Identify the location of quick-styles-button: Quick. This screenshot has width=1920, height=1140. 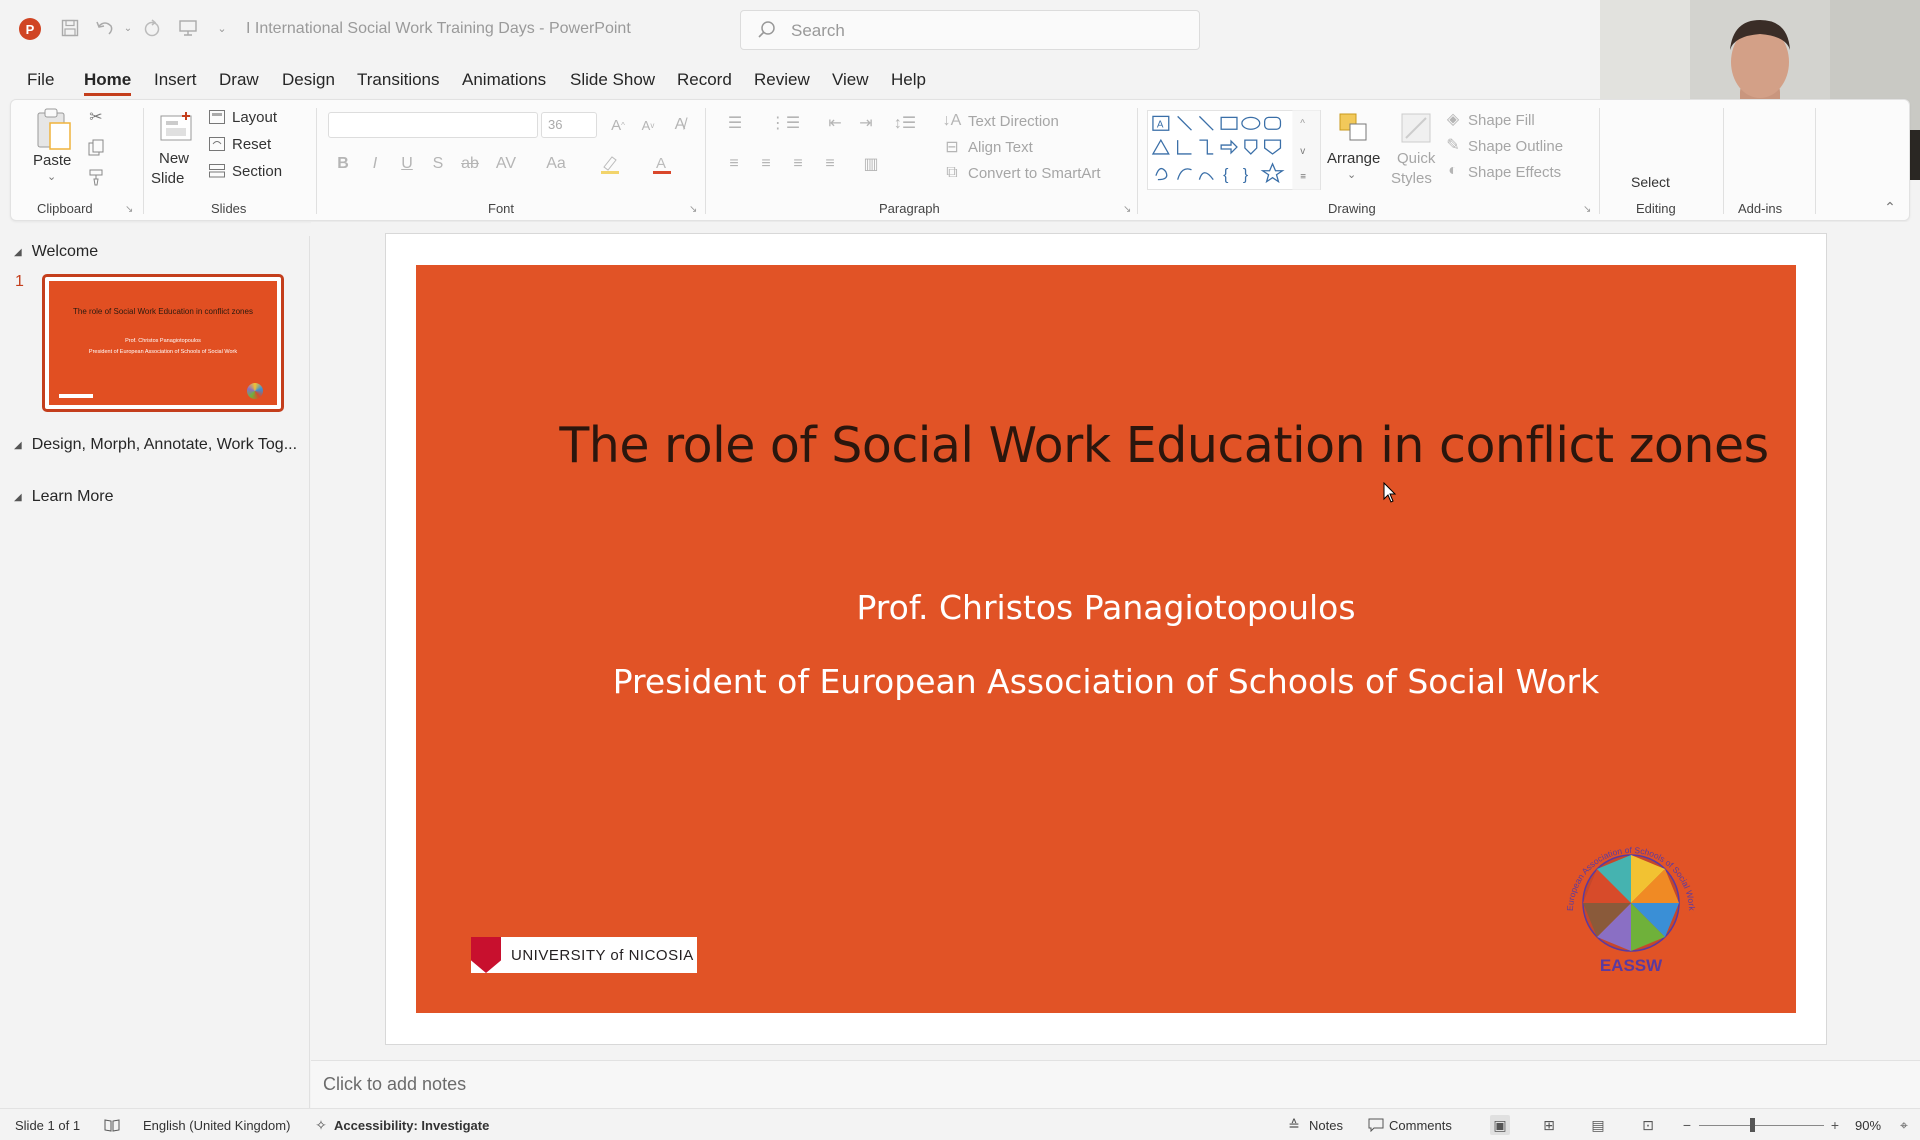
(1416, 158).